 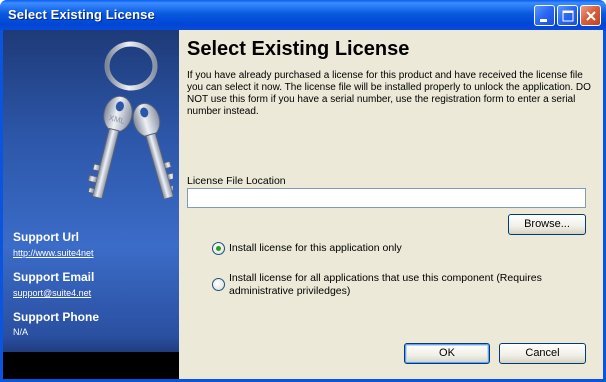 I want to click on support-url-label: Support Url, so click(x=46, y=237).